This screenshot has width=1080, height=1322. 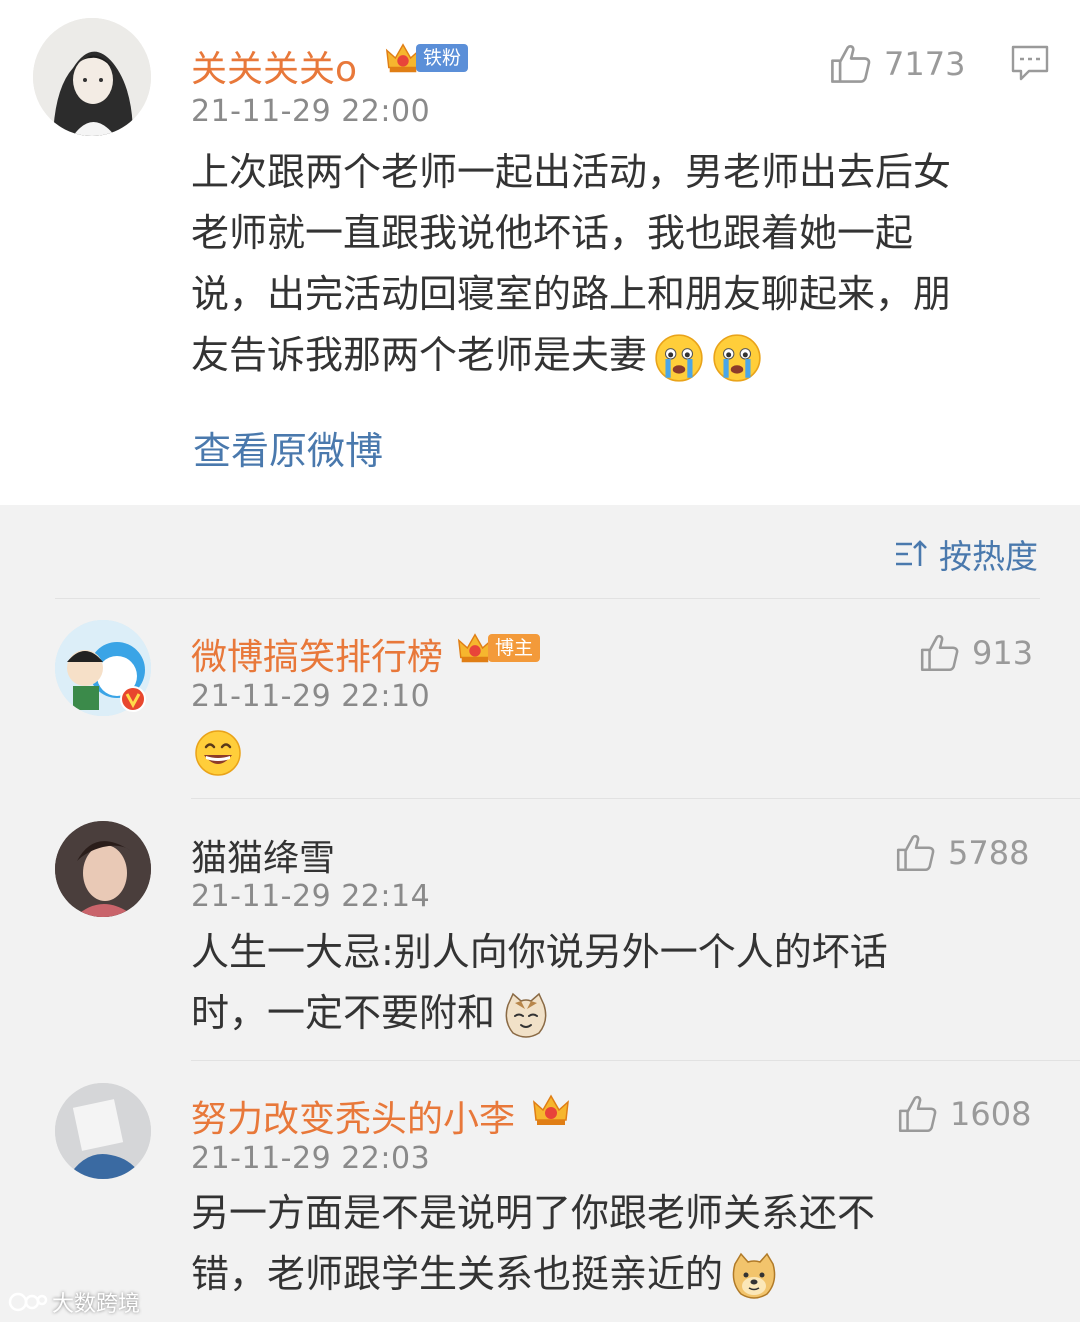 I want to click on comment-like-button: 1608, so click(x=963, y=1114).